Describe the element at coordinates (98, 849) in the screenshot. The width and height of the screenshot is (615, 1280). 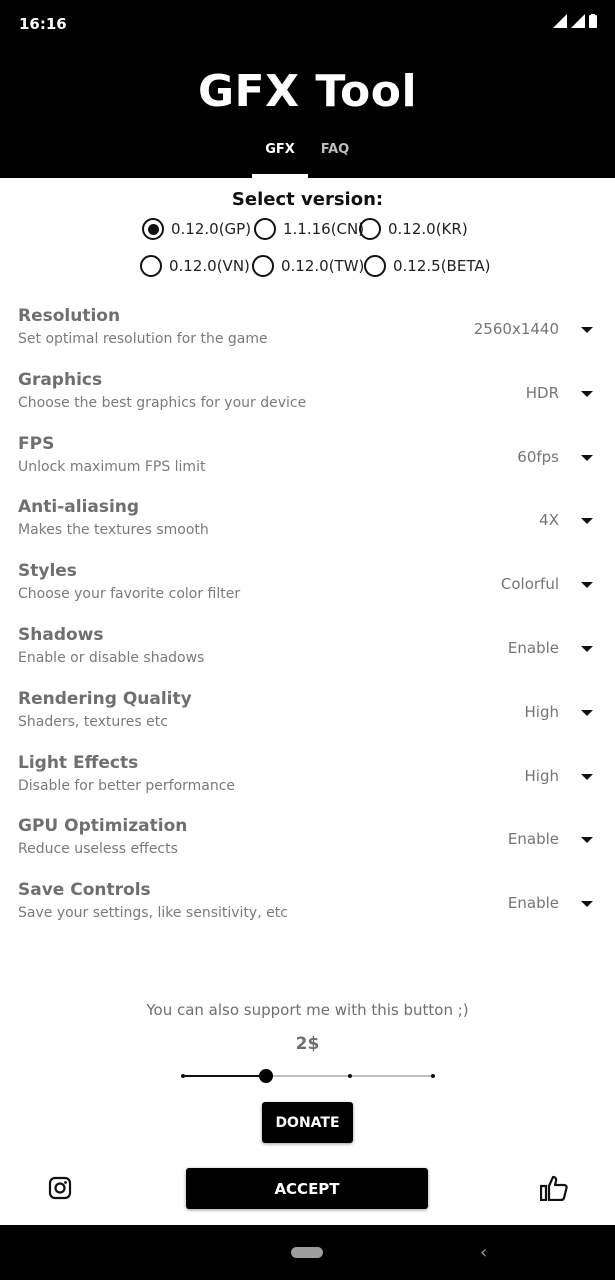
I see `setting-description: Reduce useless effects` at that location.